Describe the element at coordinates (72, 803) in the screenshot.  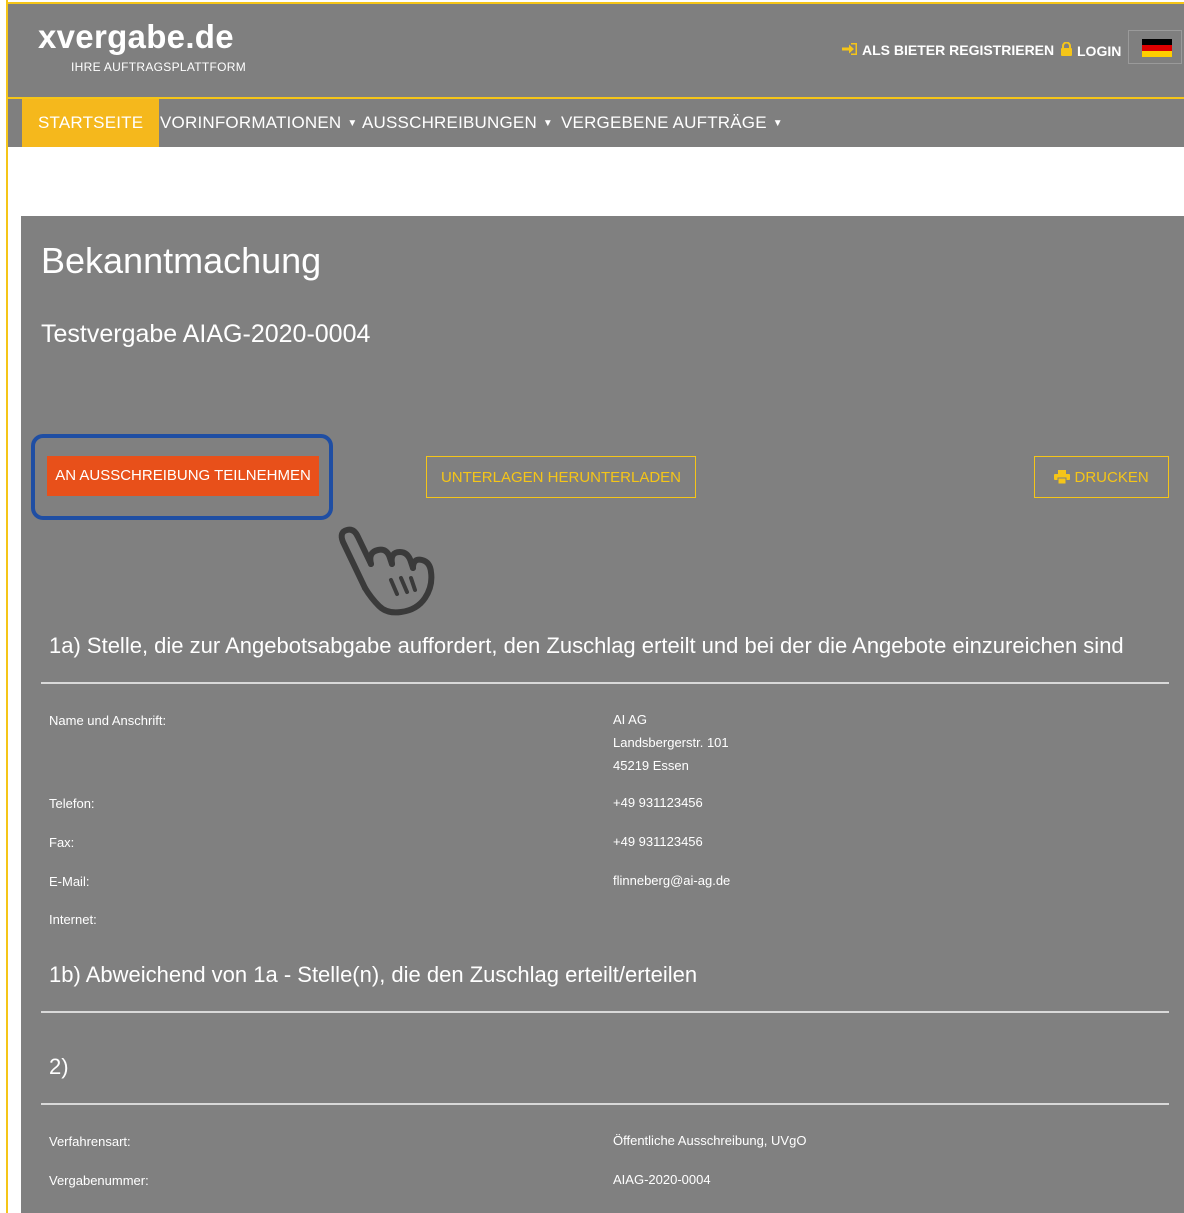
I see `field-label-telefon: Telefon:` at that location.